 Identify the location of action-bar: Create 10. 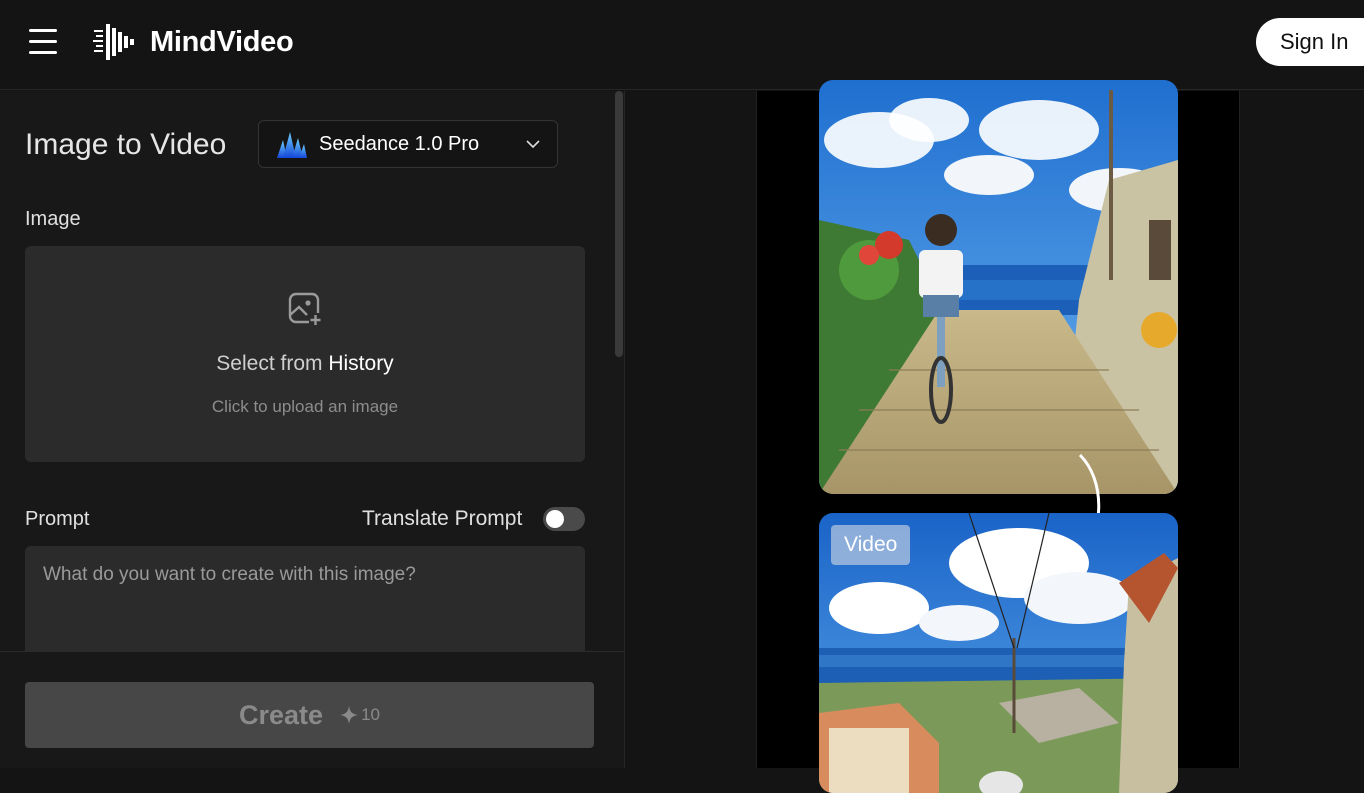
(312, 709).